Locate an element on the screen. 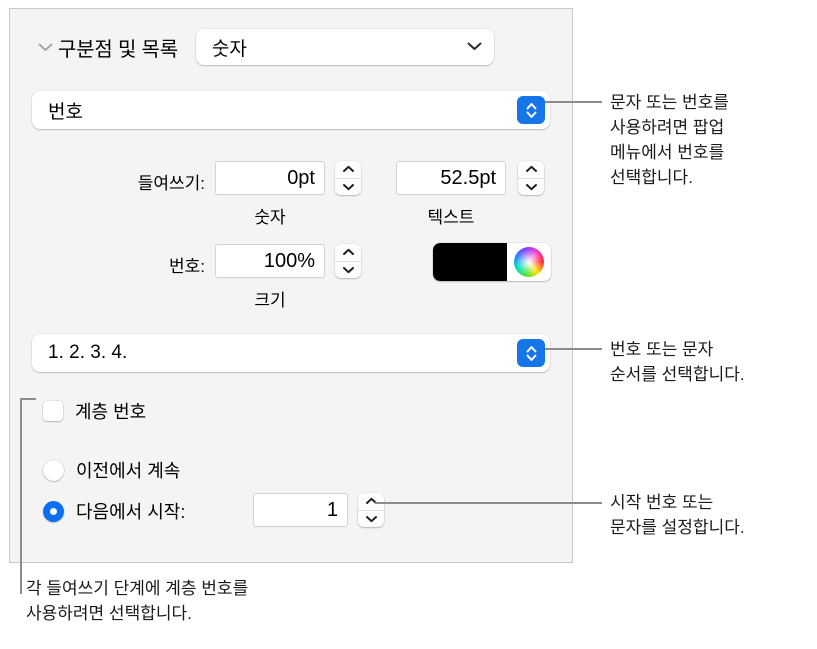 The width and height of the screenshot is (817, 649). callout-popup-menu: 문자 또는 번호를 사용하려면 팝업 메뉴에서 번호를 선택합니다. is located at coordinates (669, 140).